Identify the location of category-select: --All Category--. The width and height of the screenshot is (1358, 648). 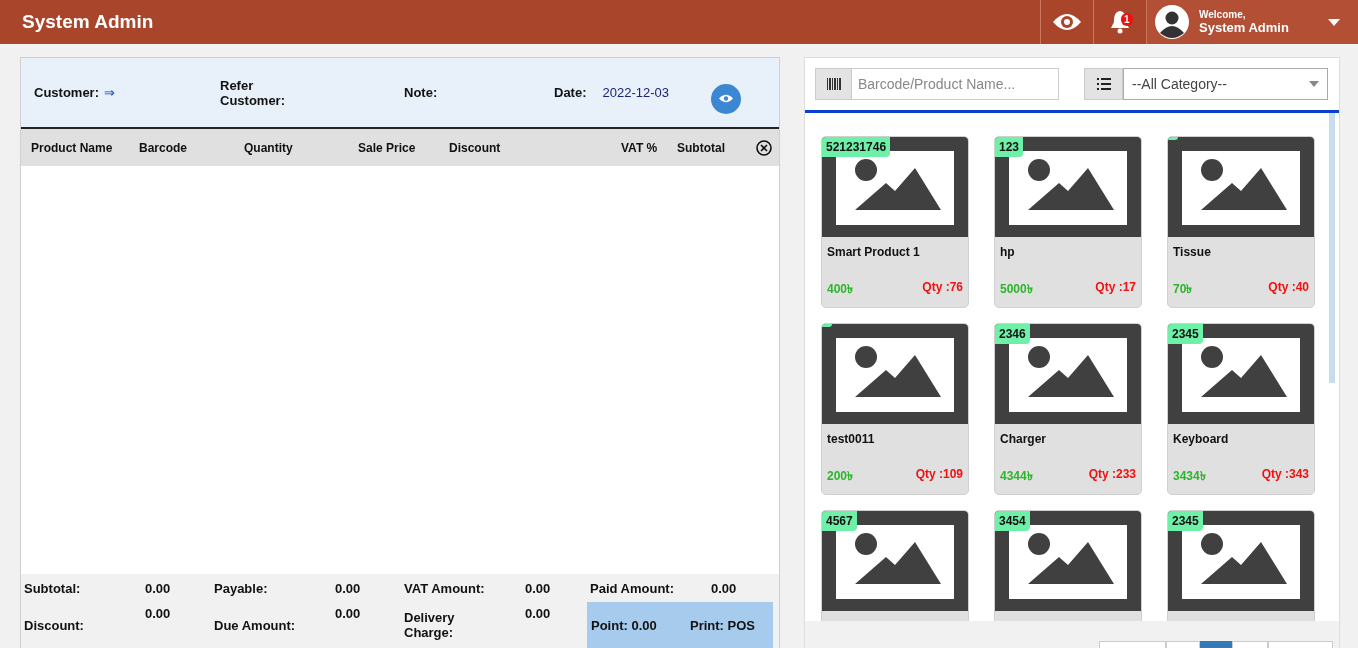
(1225, 84).